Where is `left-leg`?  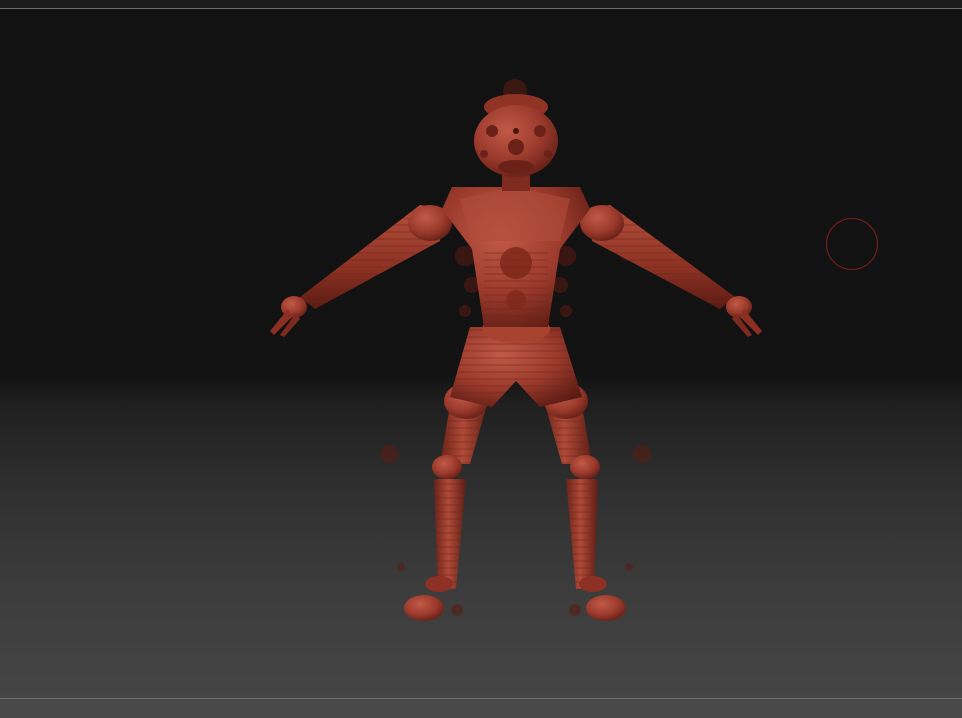
left-leg is located at coordinates (447, 502).